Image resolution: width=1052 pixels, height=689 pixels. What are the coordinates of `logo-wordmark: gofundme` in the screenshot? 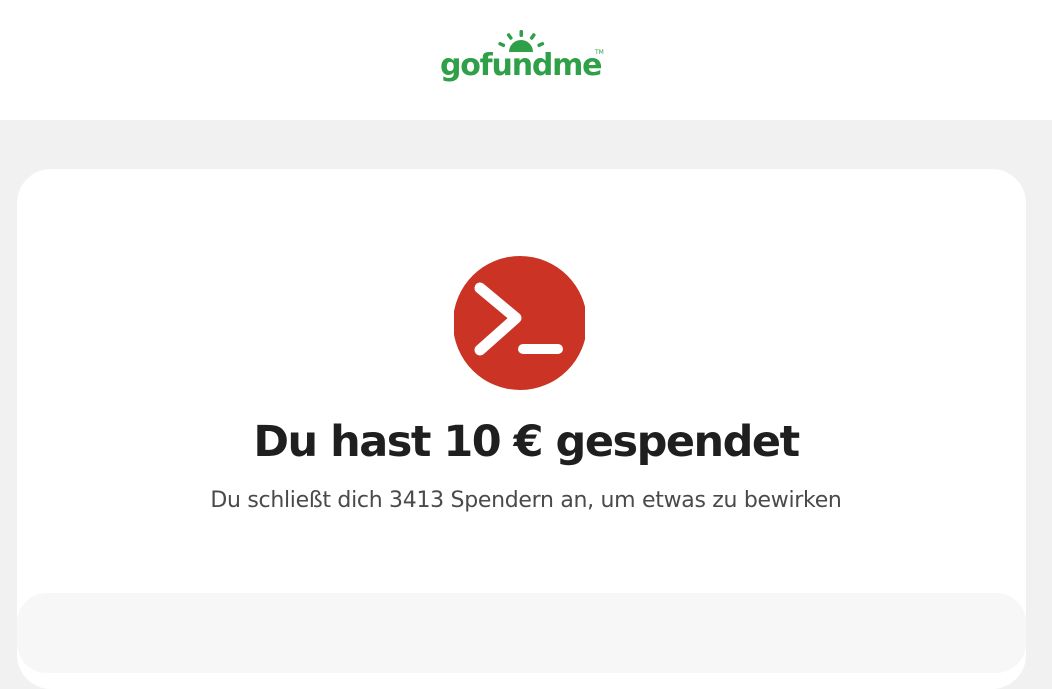 It's located at (521, 65).